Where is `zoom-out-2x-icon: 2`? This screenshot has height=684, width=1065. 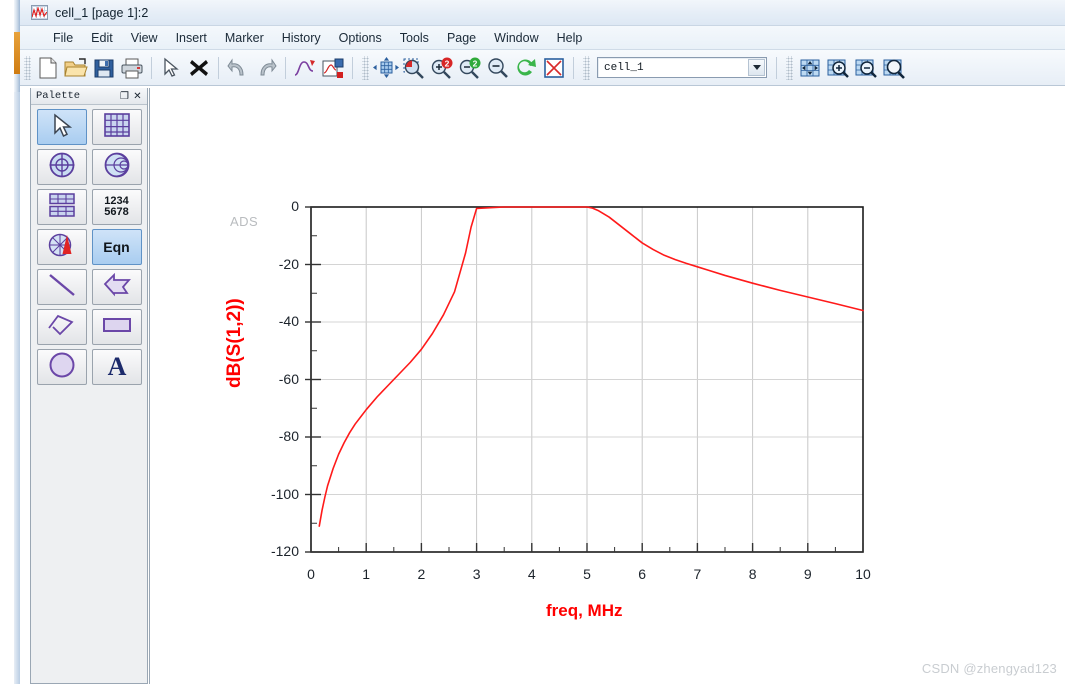
zoom-out-2x-icon: 2 is located at coordinates (470, 68).